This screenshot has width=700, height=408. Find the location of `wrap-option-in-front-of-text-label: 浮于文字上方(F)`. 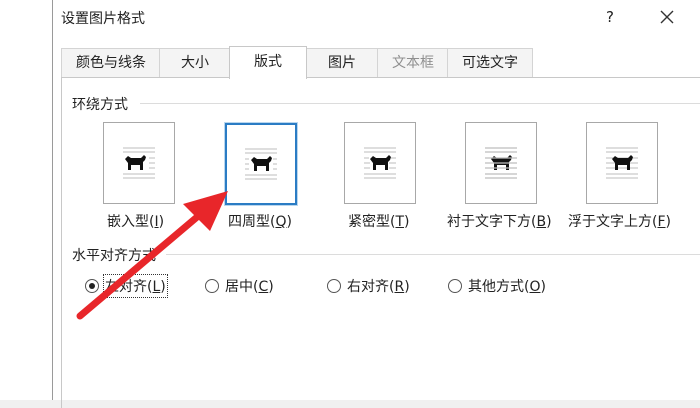

wrap-option-in-front-of-text-label: 浮于文字上方(F) is located at coordinates (619, 222).